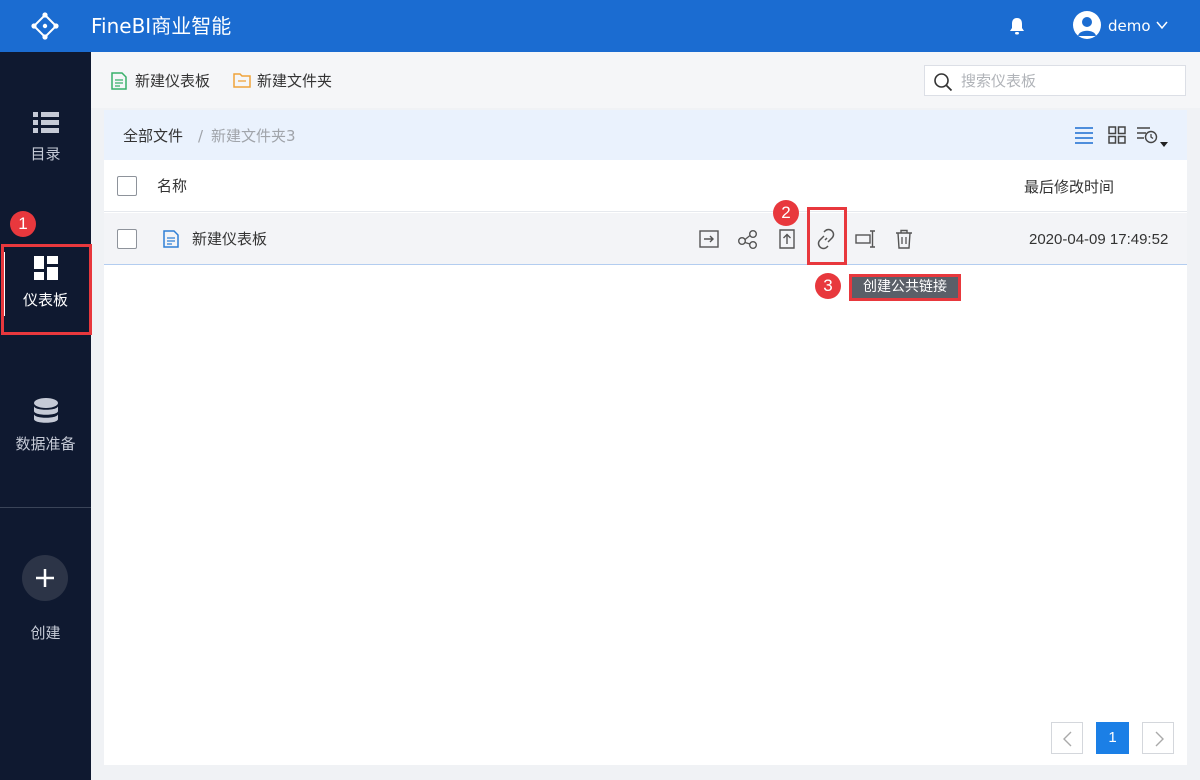 This screenshot has height=780, width=1200. What do you see at coordinates (161, 26) in the screenshot?
I see `app-title: FineBI商业智能` at bounding box center [161, 26].